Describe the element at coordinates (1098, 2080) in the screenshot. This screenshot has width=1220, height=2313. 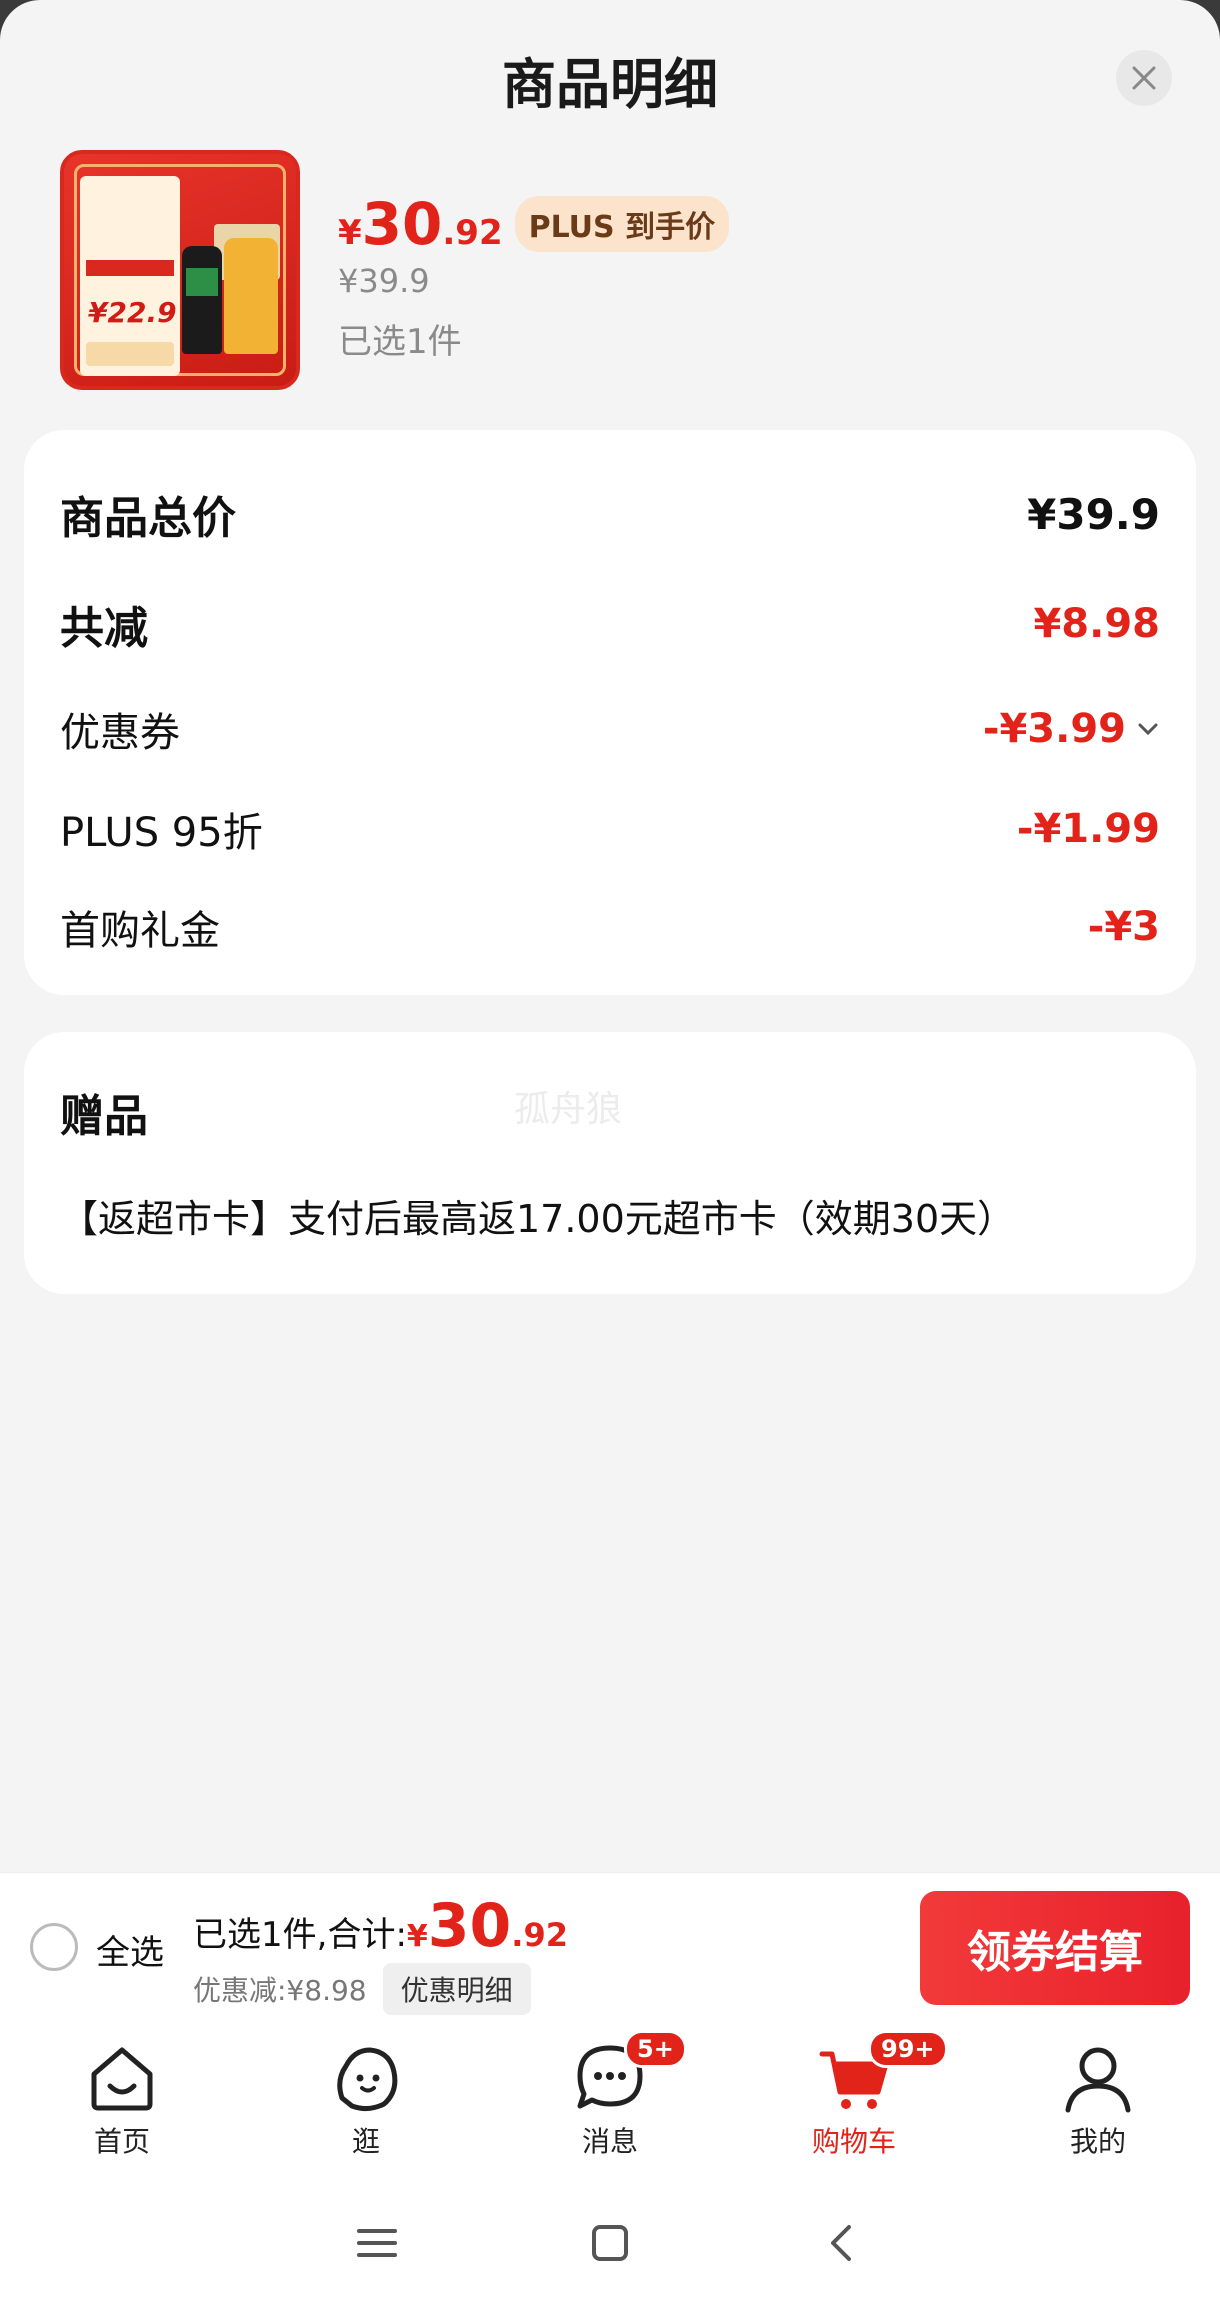
I see `profile-icon` at that location.